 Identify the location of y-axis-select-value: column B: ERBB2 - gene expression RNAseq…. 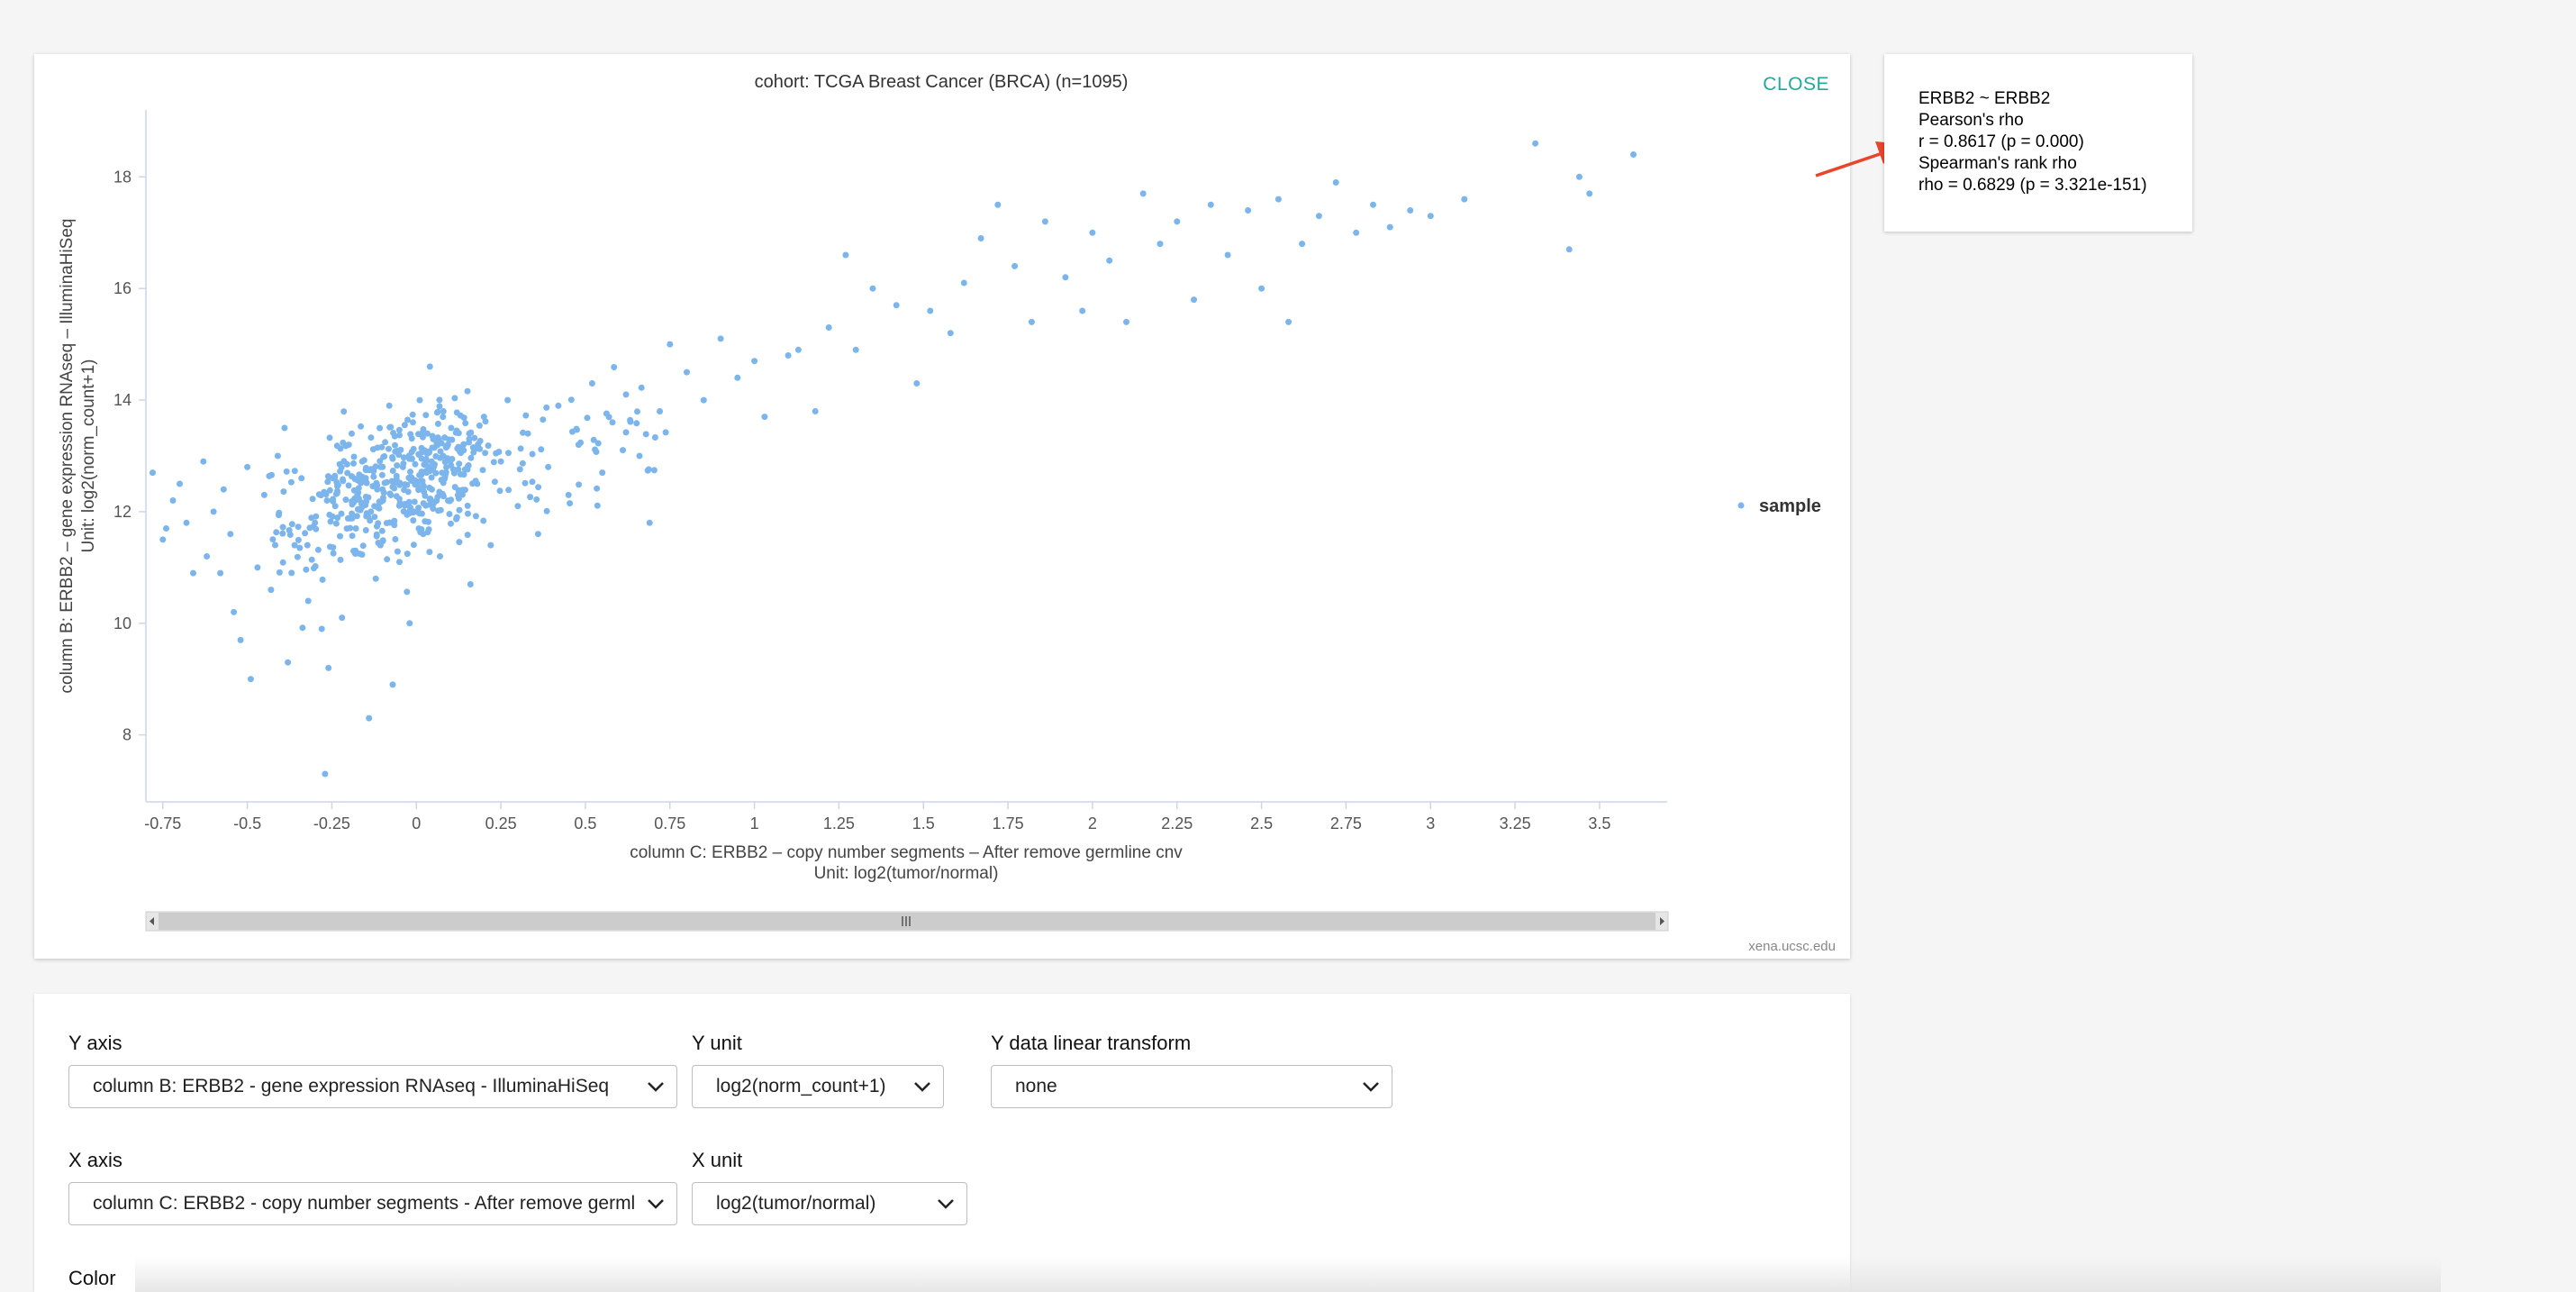
(351, 1086).